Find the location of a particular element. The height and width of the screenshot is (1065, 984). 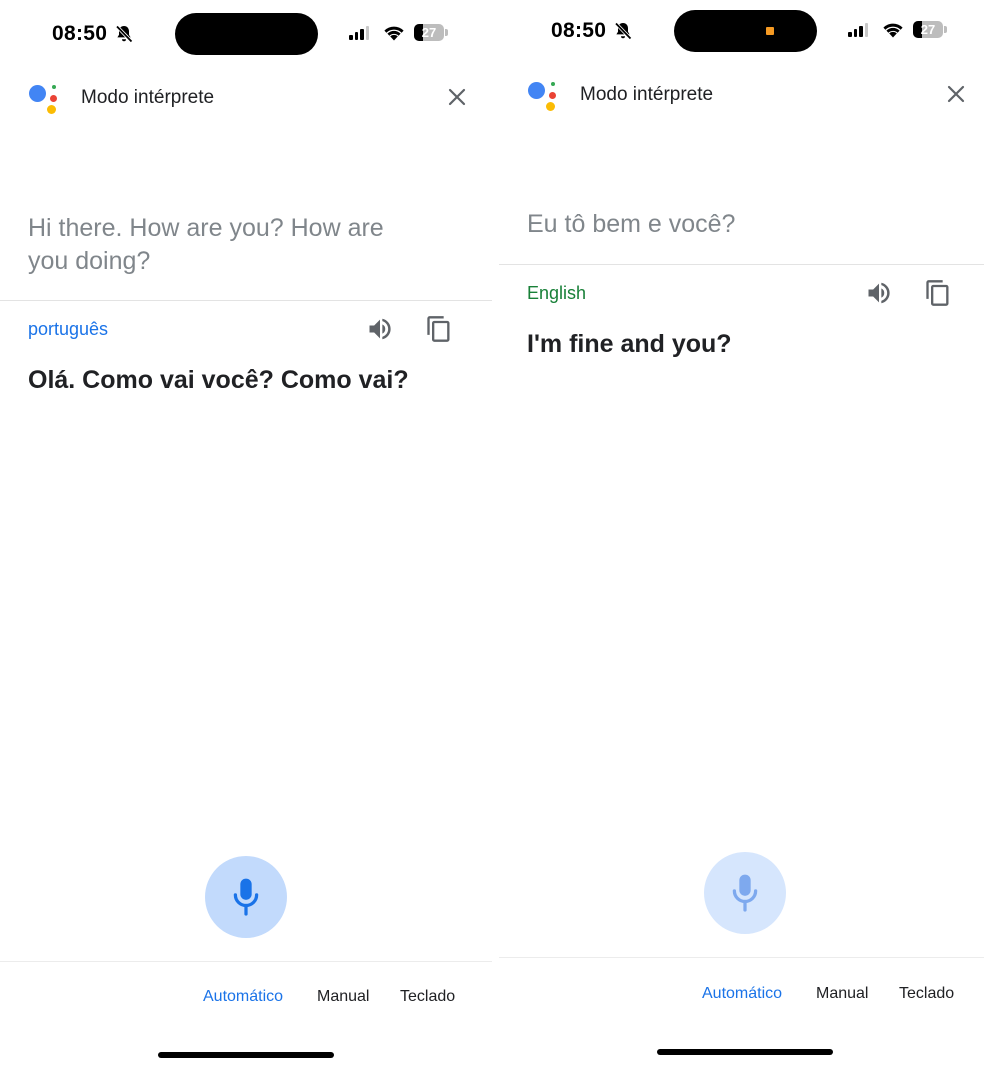

target-language-label: English is located at coordinates (556, 293).